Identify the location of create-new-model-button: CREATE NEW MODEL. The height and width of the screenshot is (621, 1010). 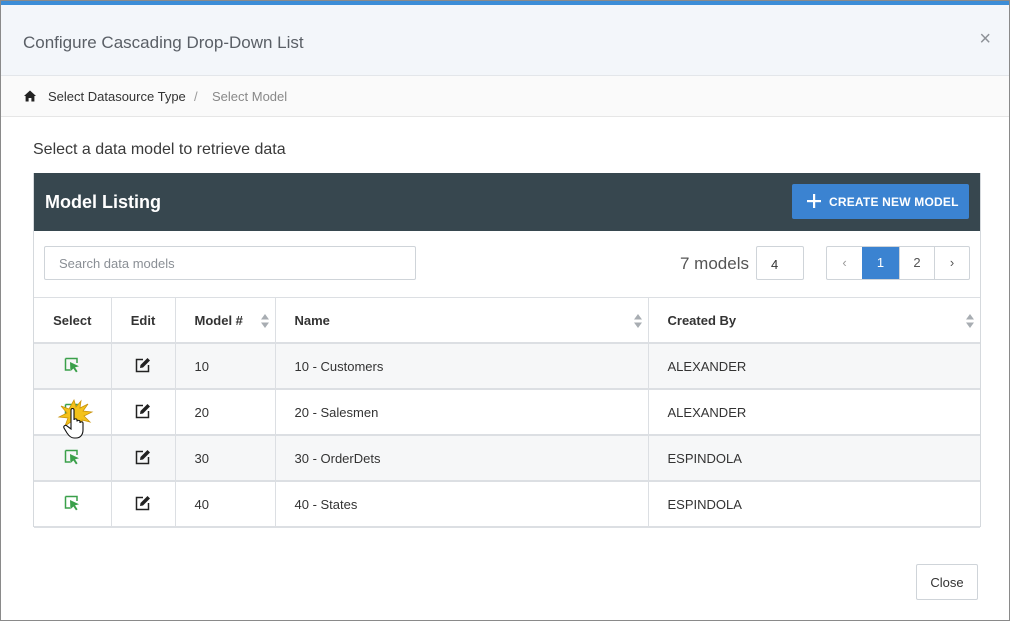
(880, 201).